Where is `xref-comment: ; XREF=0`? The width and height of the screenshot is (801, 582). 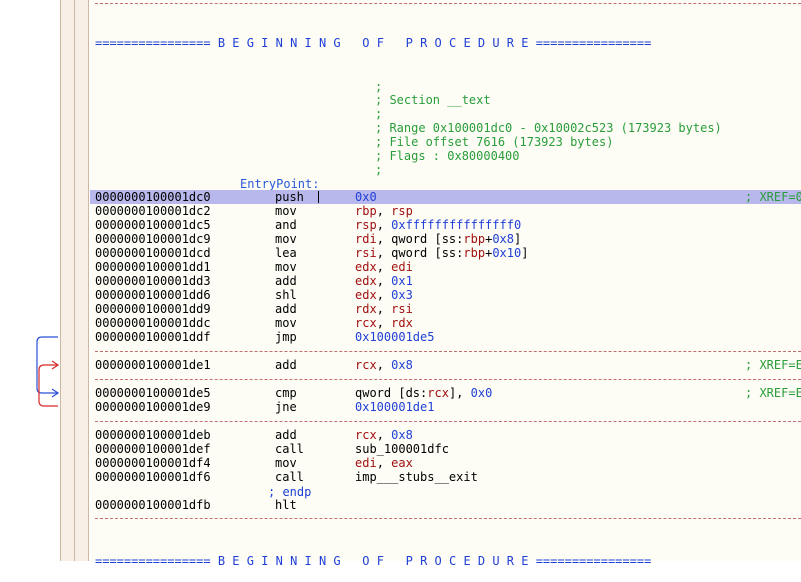
xref-comment: ; XREF=0 is located at coordinates (773, 197).